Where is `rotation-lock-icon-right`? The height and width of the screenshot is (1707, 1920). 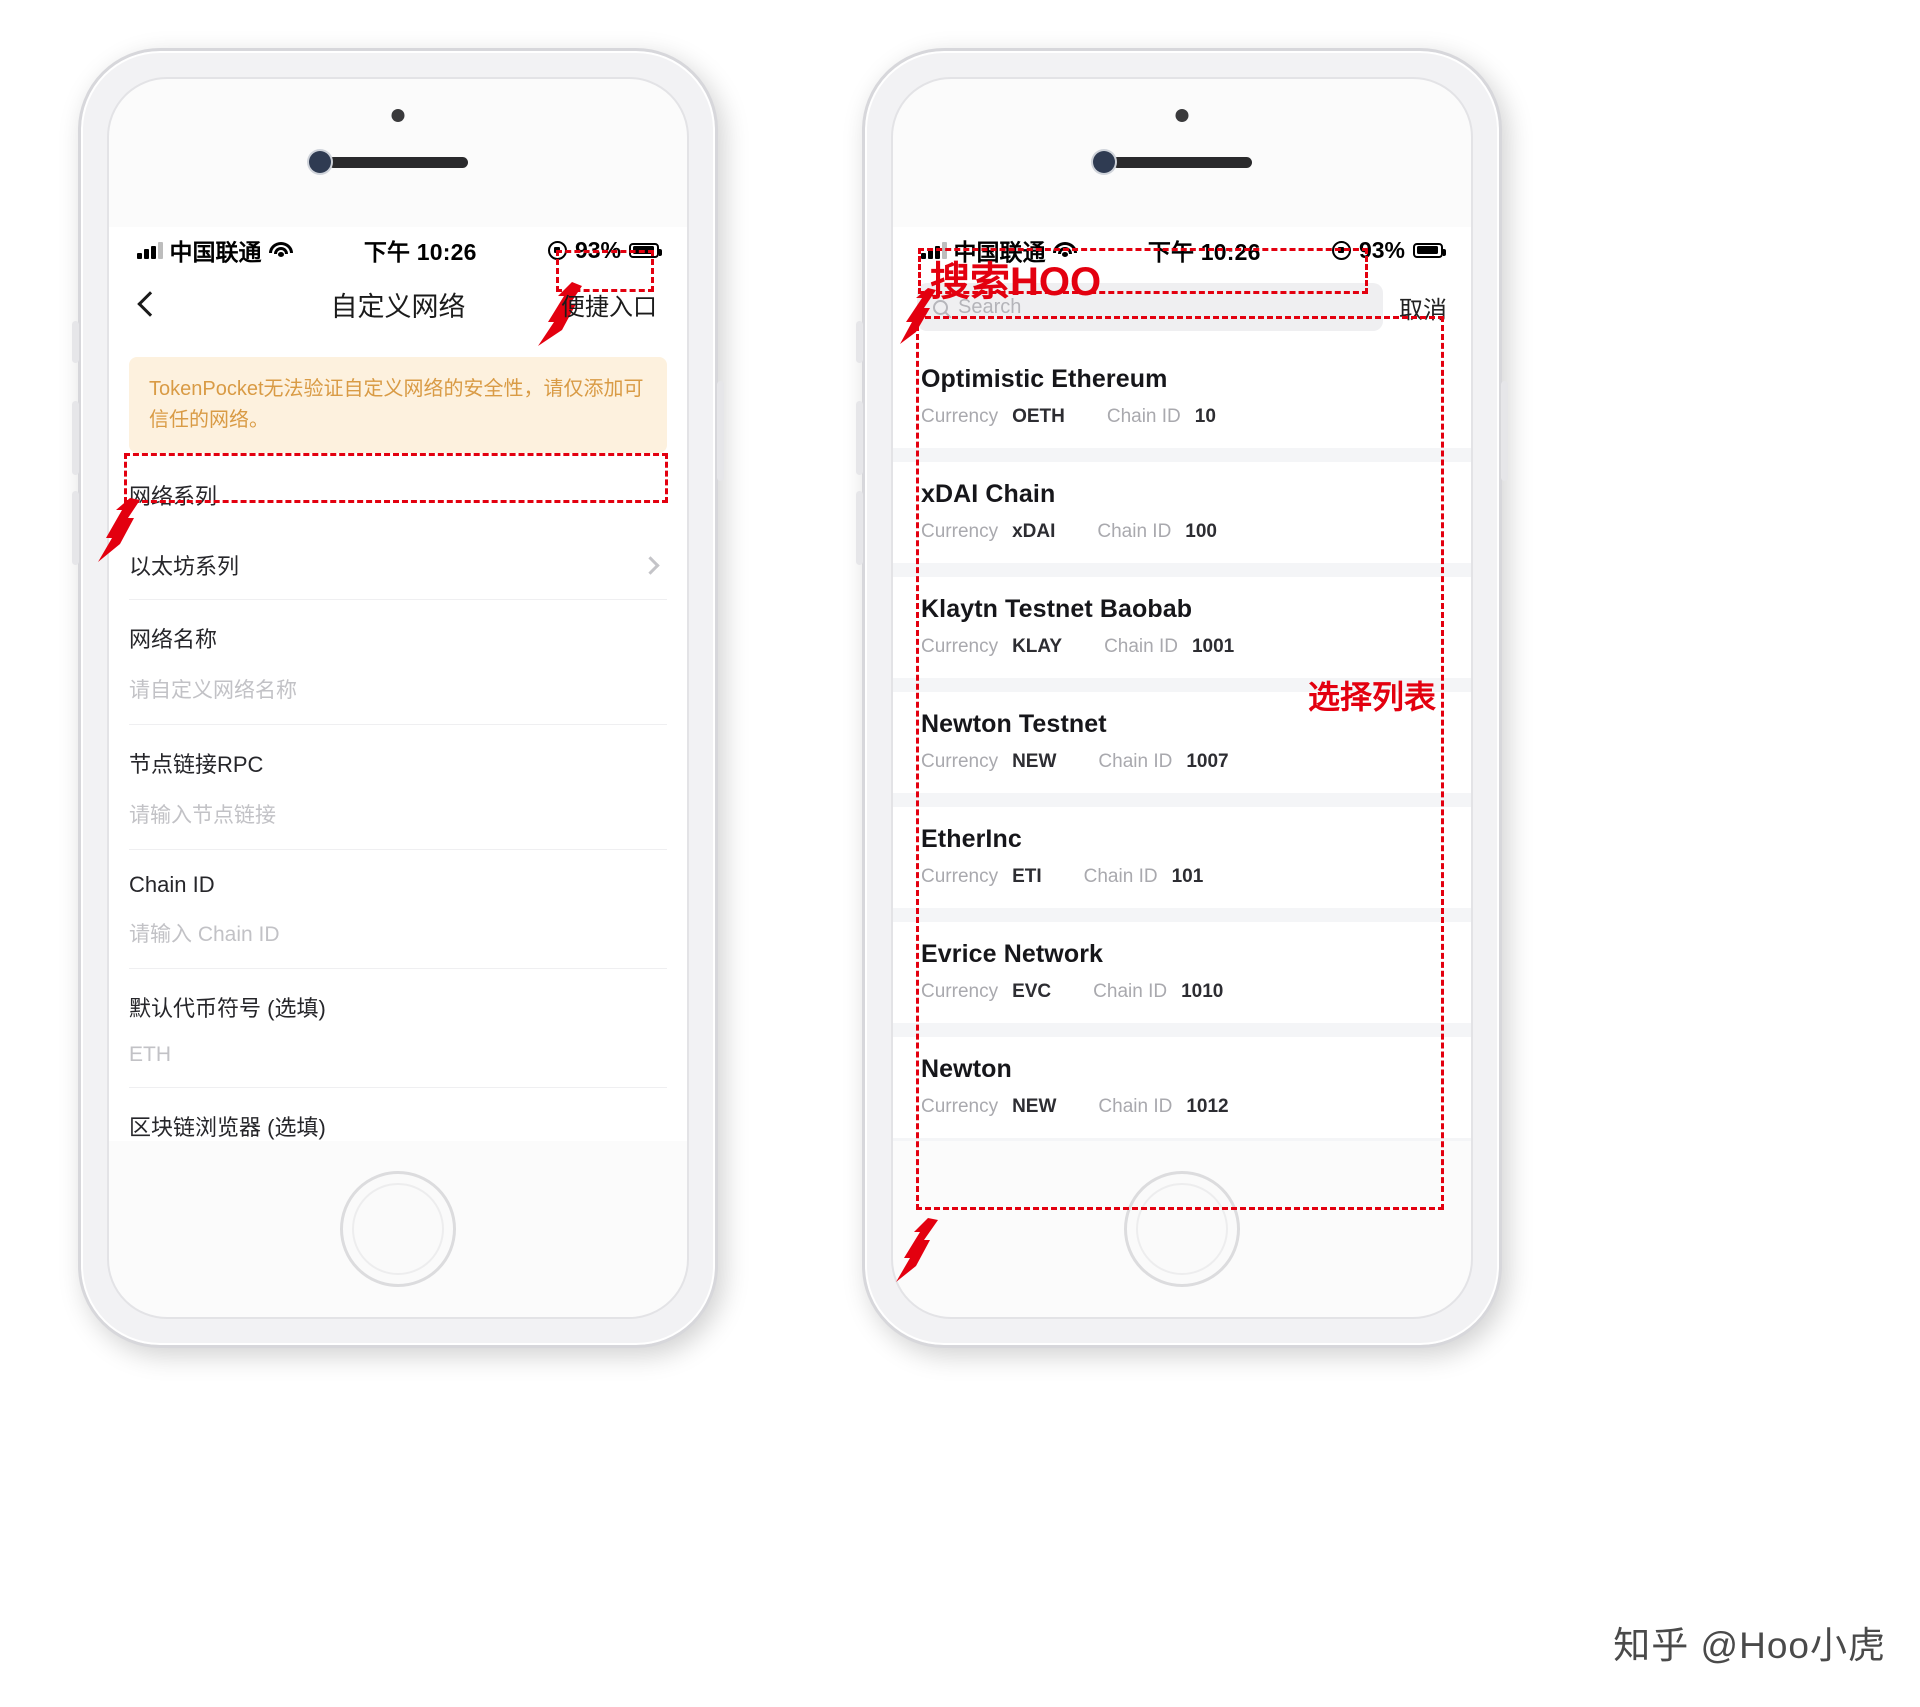
rotation-lock-icon-right is located at coordinates (1341, 250).